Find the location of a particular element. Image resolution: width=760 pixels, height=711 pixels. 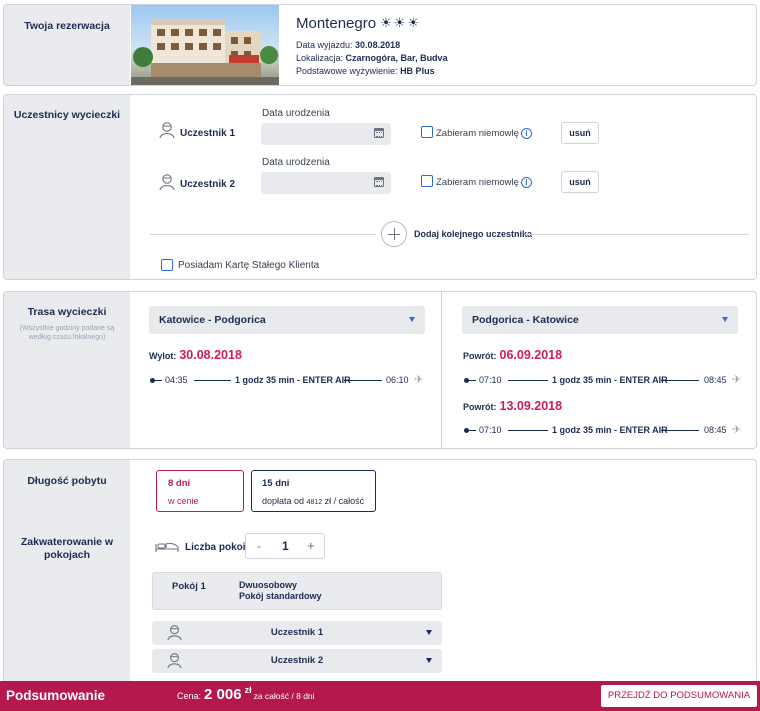

stay-option-8-days: 8 dni w cenie is located at coordinates (200, 491).